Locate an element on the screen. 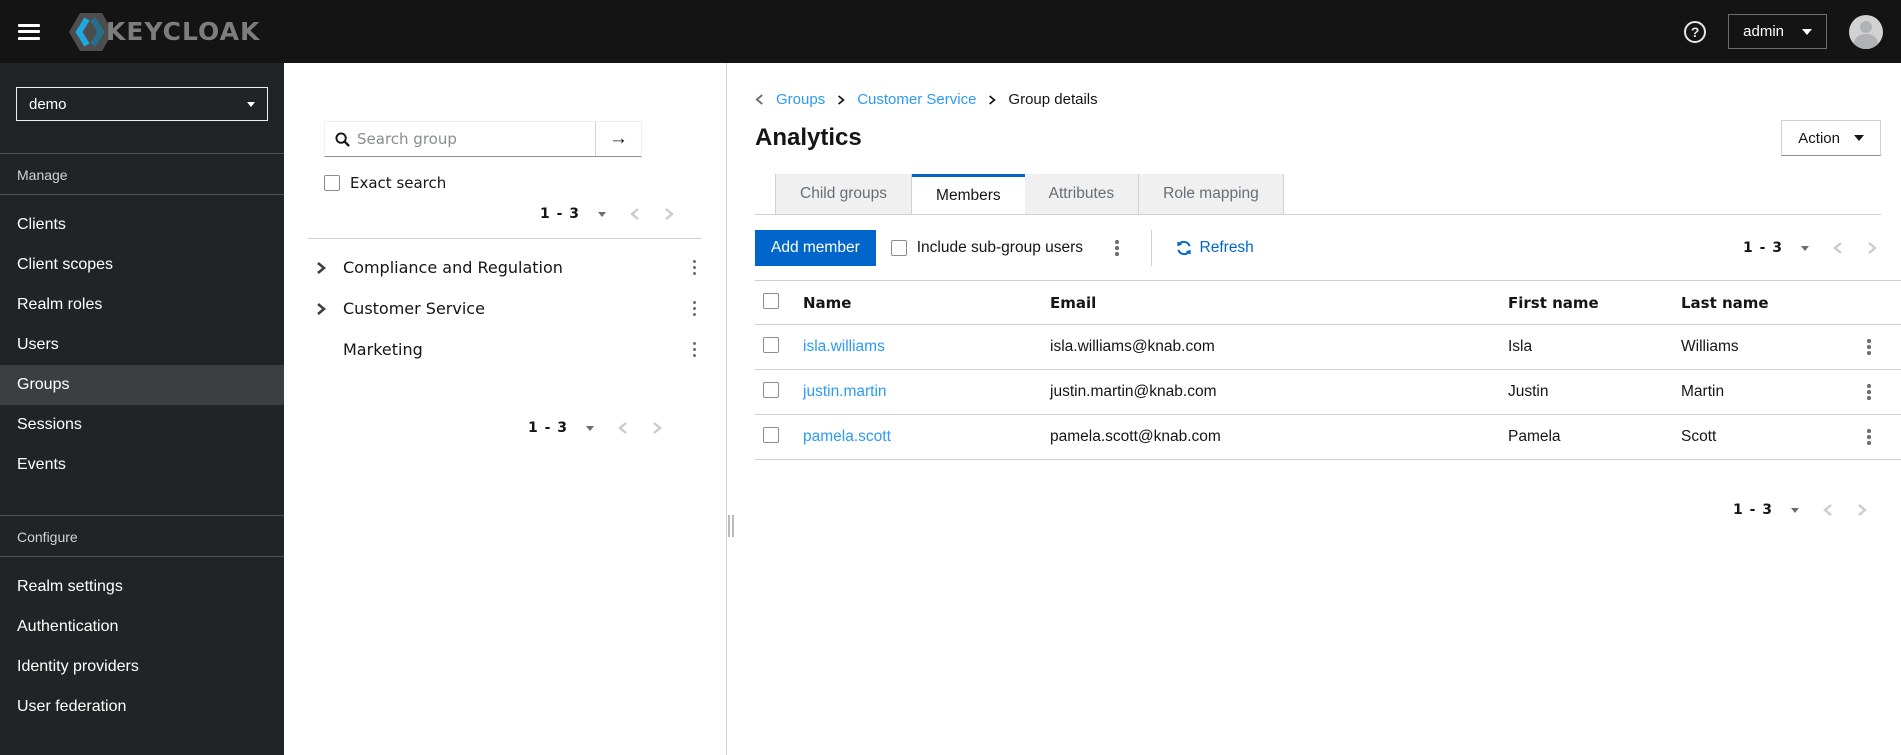  sidebar-item-clients: Clients is located at coordinates (142, 225).